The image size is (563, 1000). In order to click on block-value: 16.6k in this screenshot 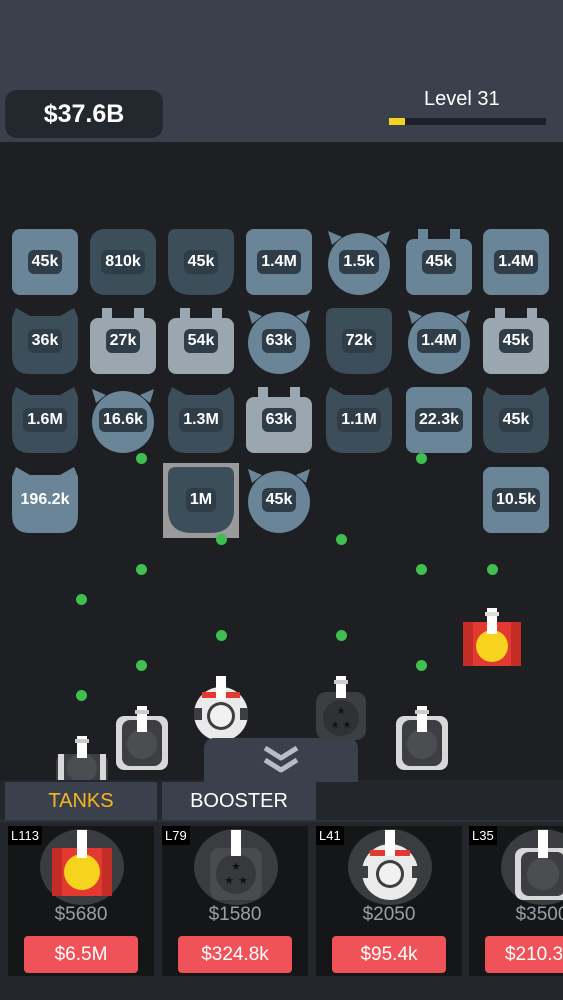, I will do `click(123, 420)`.